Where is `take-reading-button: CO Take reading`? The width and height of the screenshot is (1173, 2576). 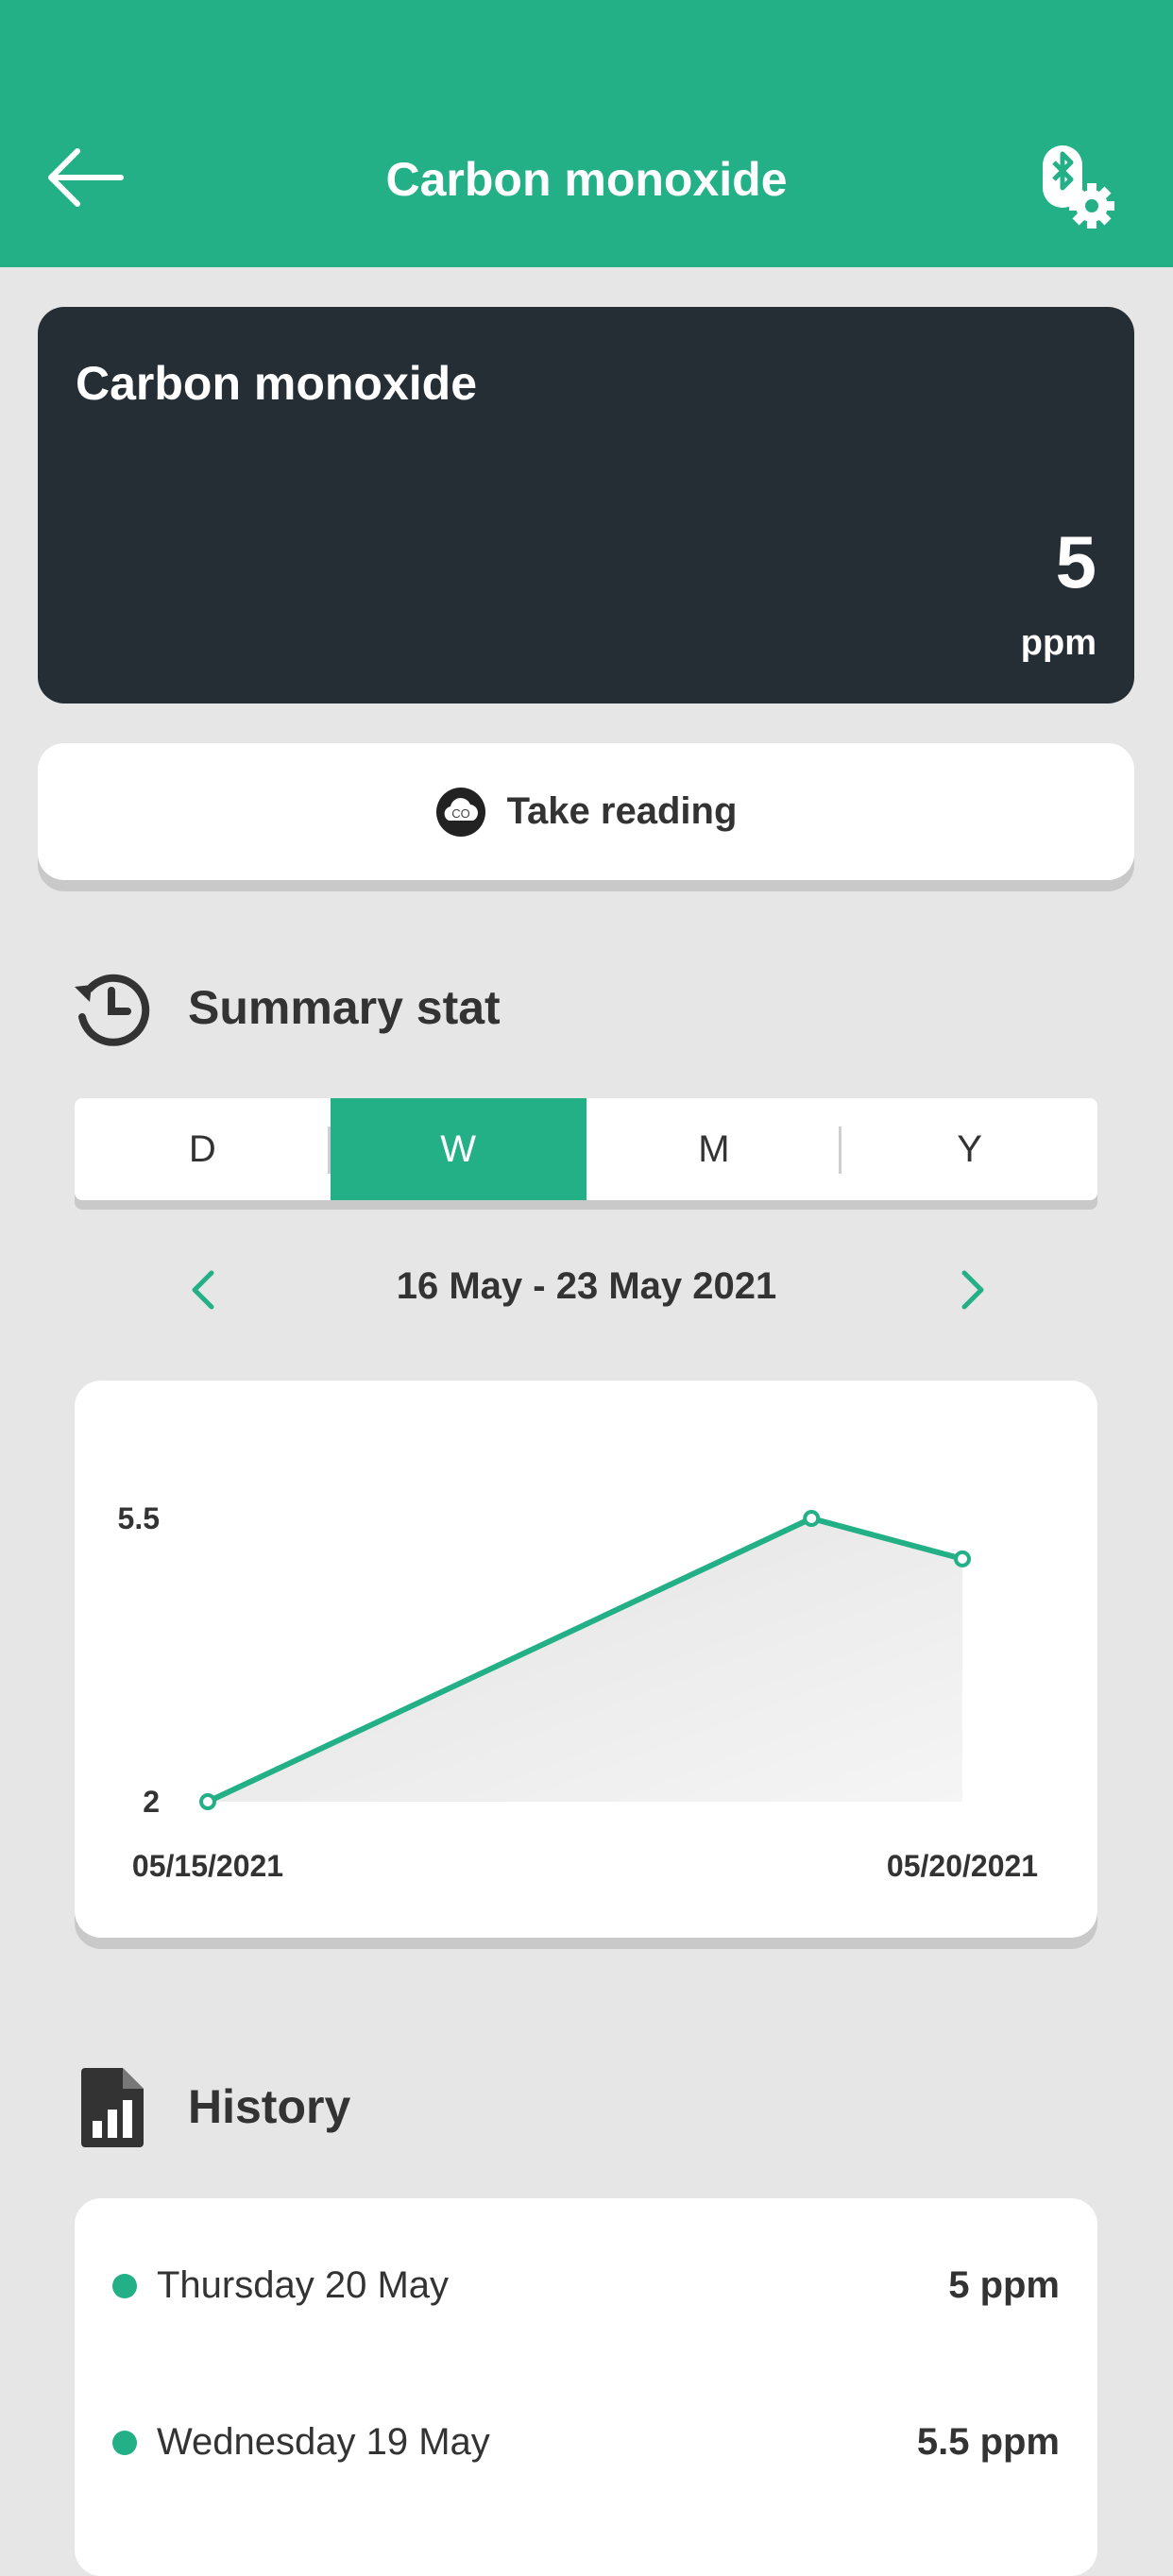
take-reading-button: CO Take reading is located at coordinates (586, 811).